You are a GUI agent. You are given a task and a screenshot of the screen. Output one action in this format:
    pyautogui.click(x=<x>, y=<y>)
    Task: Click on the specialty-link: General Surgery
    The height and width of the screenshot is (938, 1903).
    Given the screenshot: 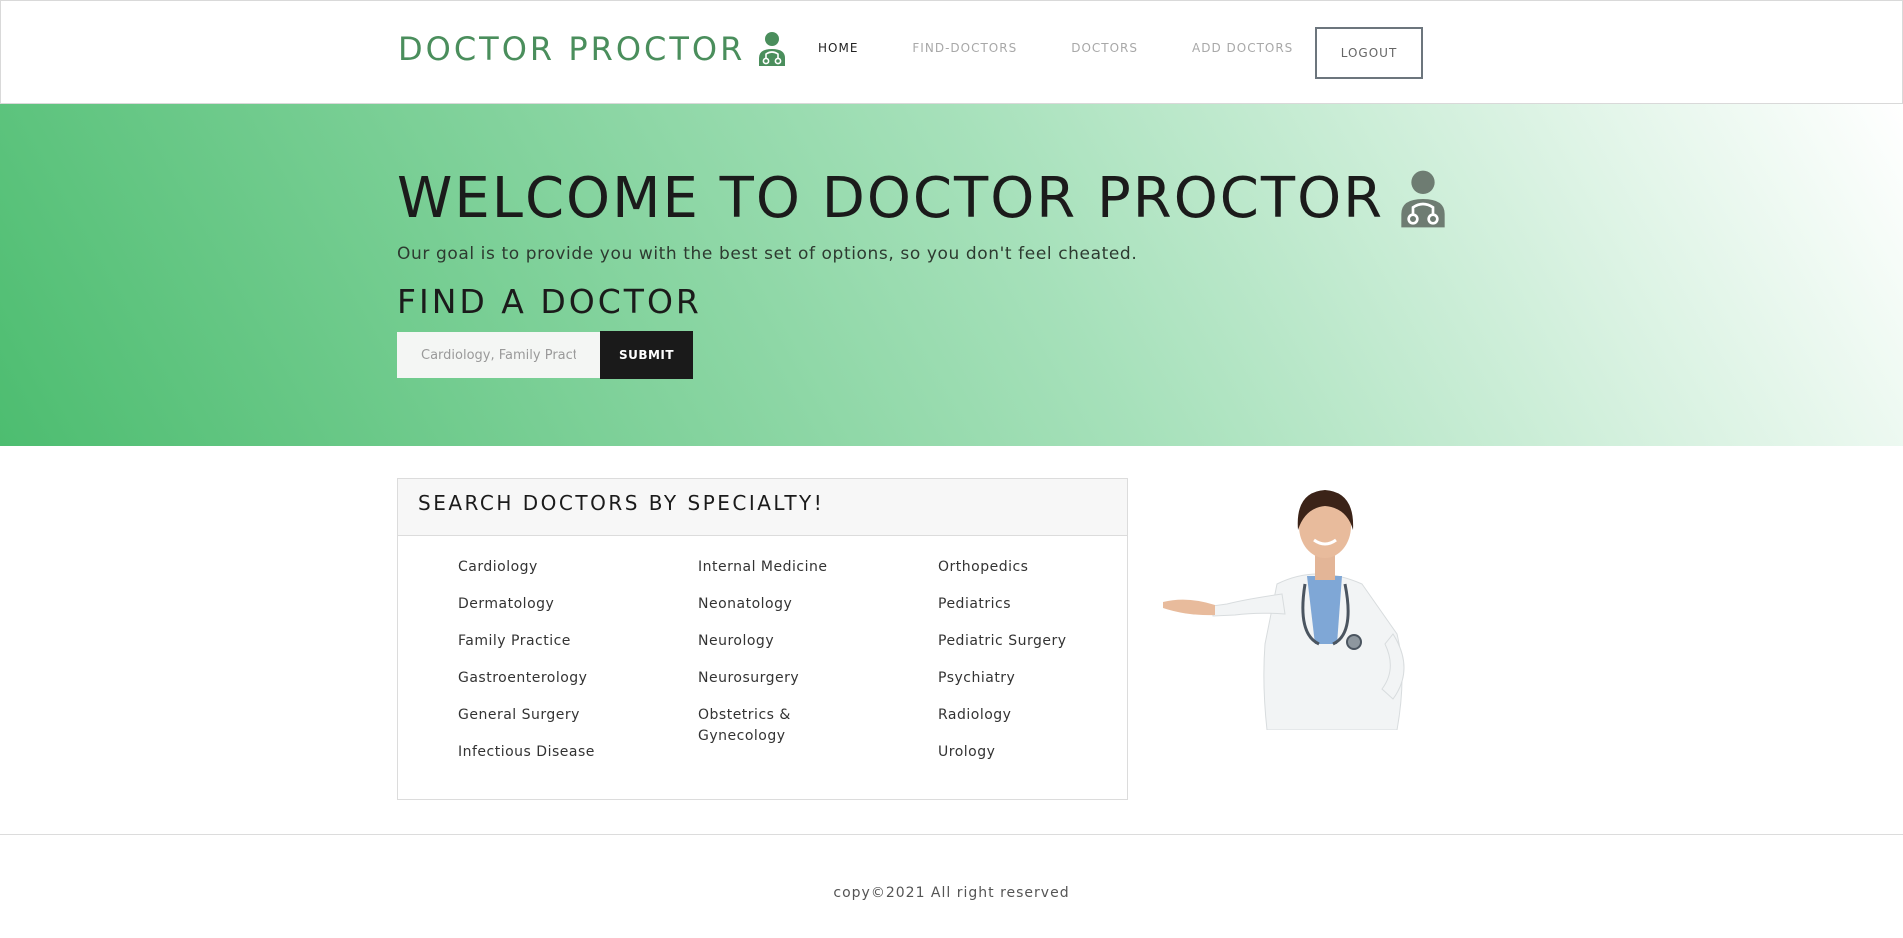 What is the action you would take?
    pyautogui.click(x=533, y=715)
    